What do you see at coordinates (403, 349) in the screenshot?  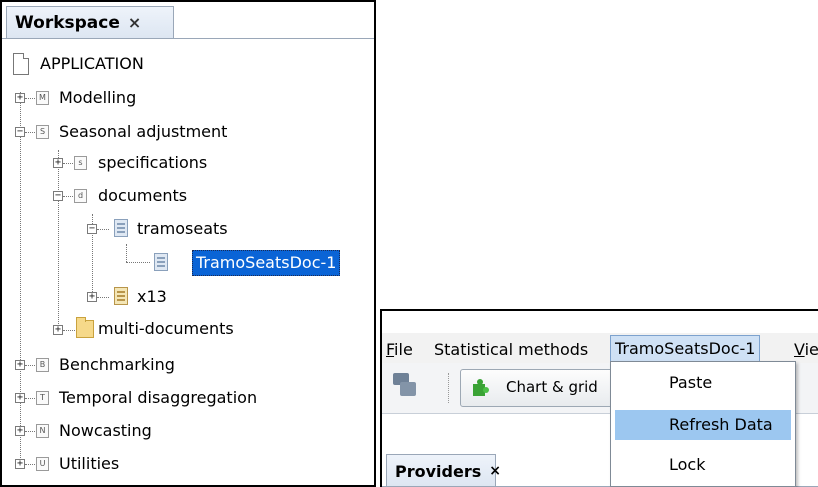 I see `menu-text: ile` at bounding box center [403, 349].